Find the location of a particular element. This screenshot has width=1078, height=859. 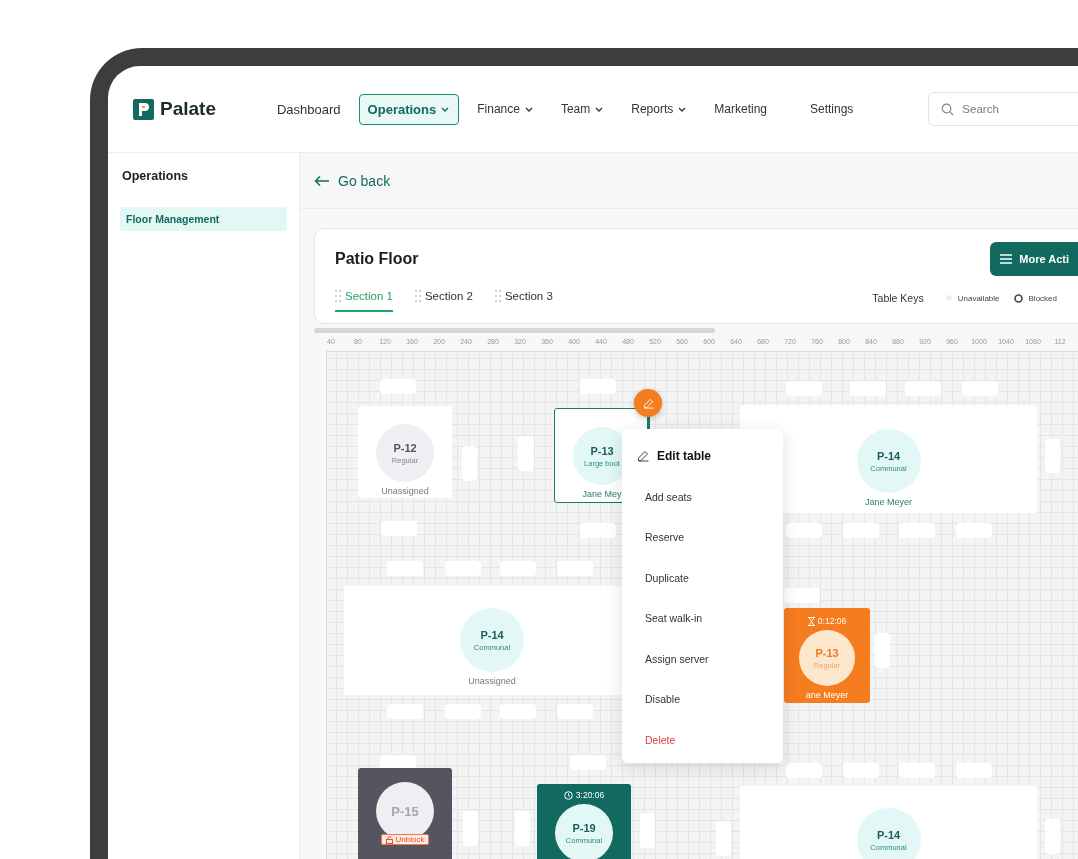

arrow-left-icon is located at coordinates (322, 180).